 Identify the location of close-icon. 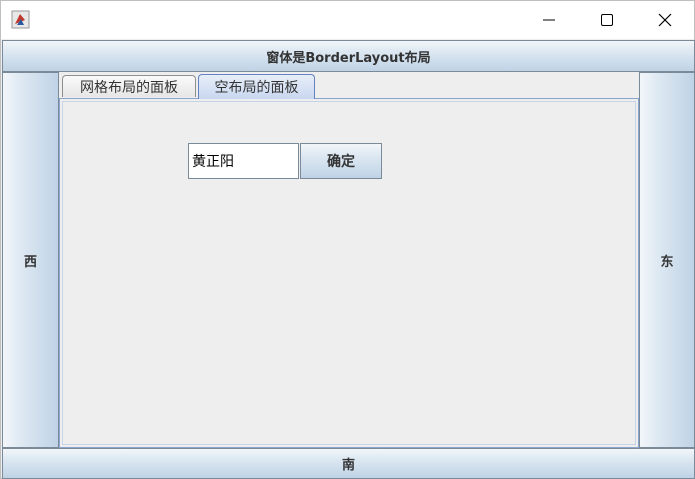
(665, 20).